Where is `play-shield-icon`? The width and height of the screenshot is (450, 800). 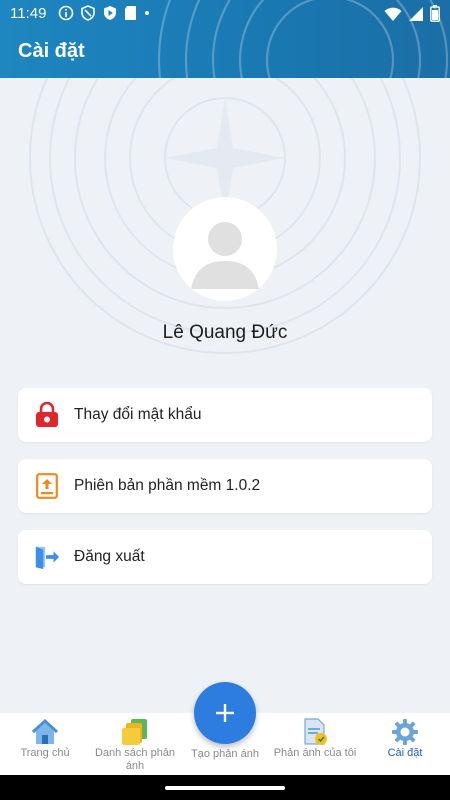 play-shield-icon is located at coordinates (110, 13).